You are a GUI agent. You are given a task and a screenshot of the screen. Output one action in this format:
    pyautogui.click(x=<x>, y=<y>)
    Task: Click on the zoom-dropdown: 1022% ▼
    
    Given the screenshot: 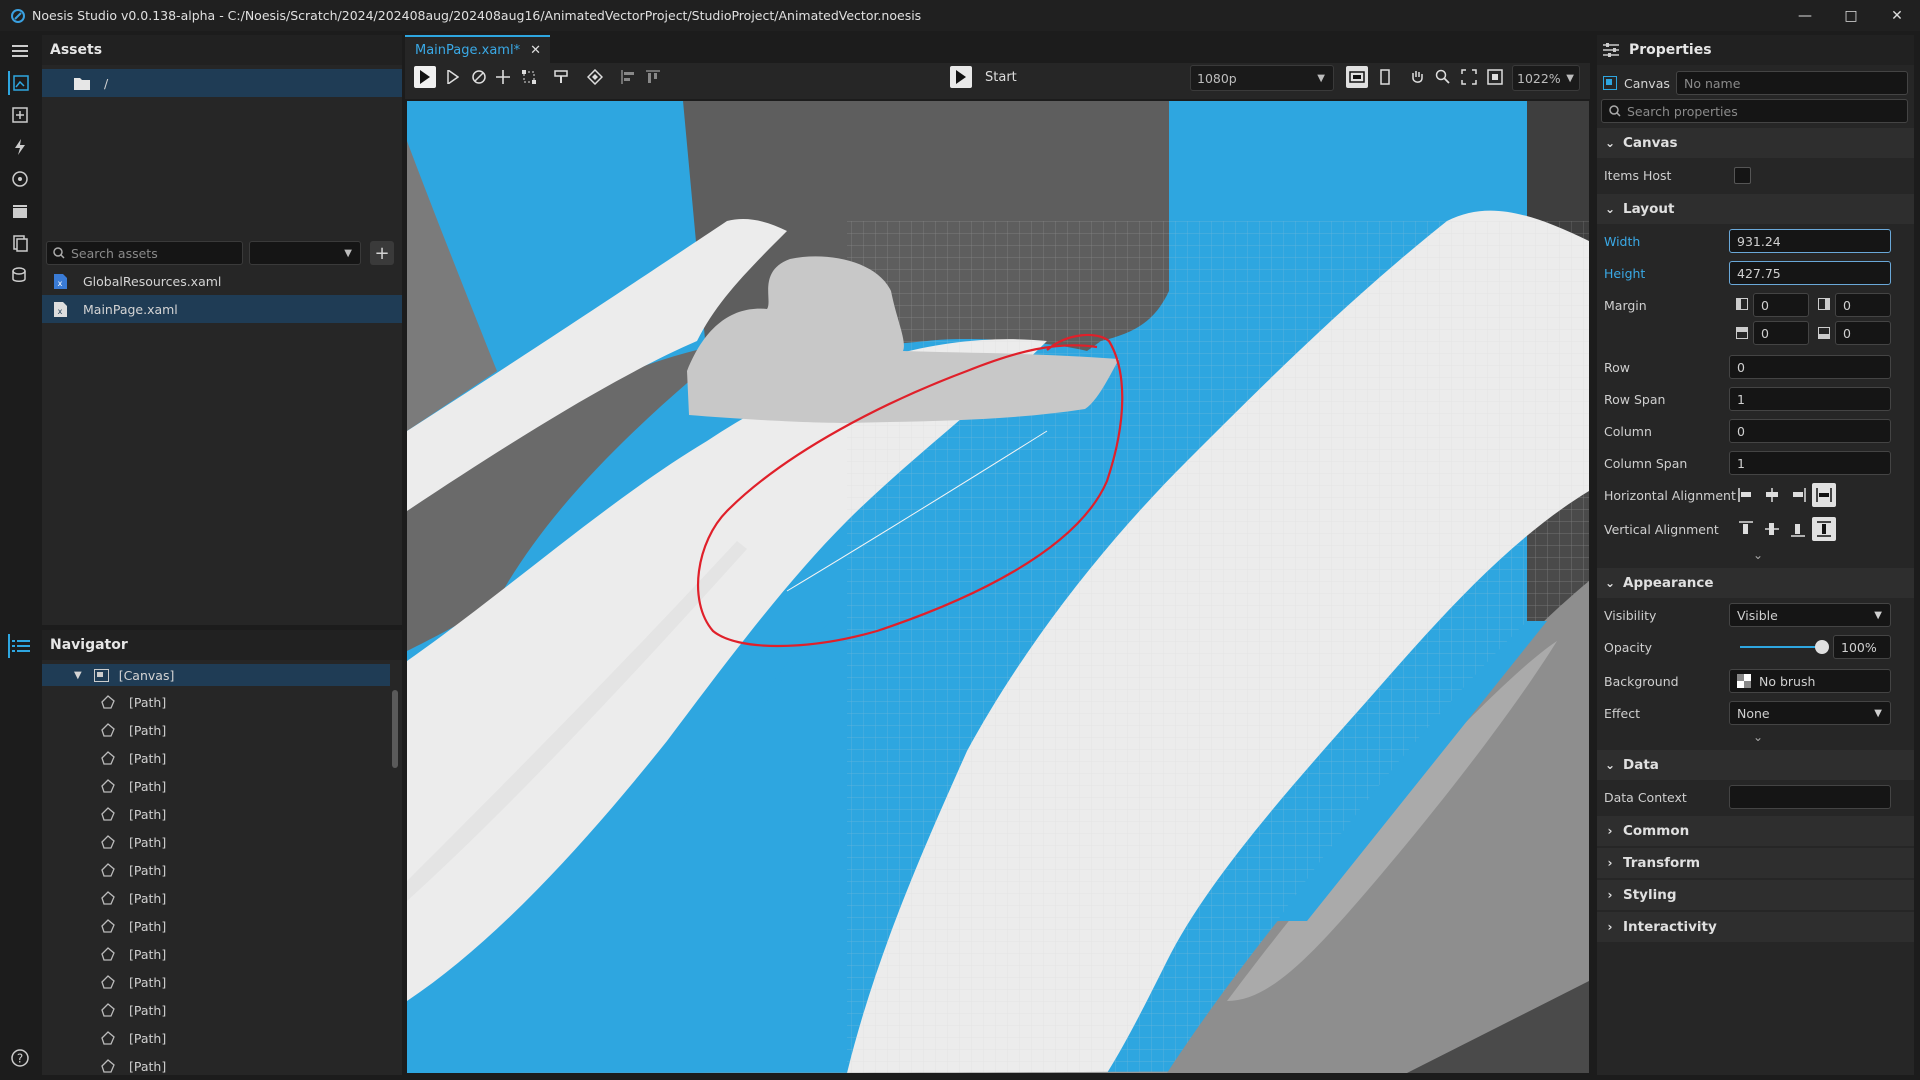 What is the action you would take?
    pyautogui.click(x=1546, y=78)
    